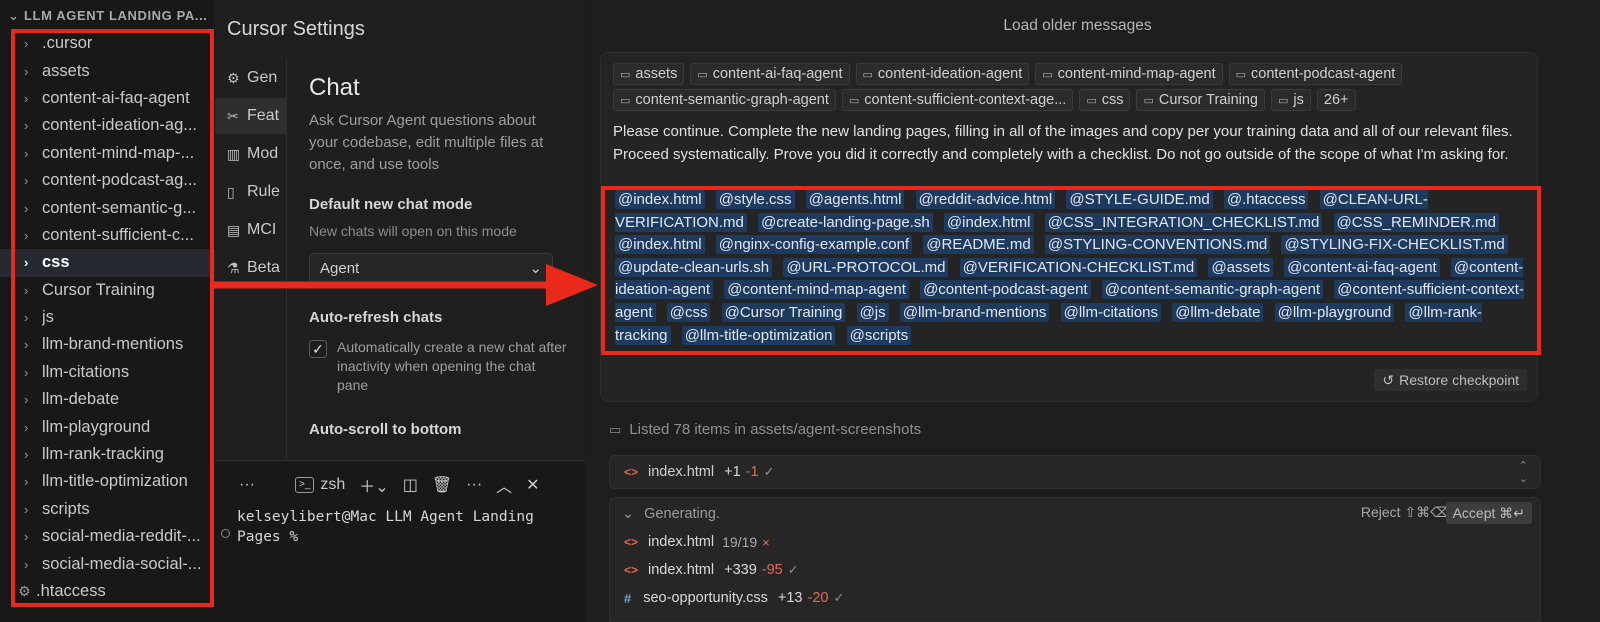  Describe the element at coordinates (671, 514) in the screenshot. I see `generating-header: ⌄ Generating.` at that location.